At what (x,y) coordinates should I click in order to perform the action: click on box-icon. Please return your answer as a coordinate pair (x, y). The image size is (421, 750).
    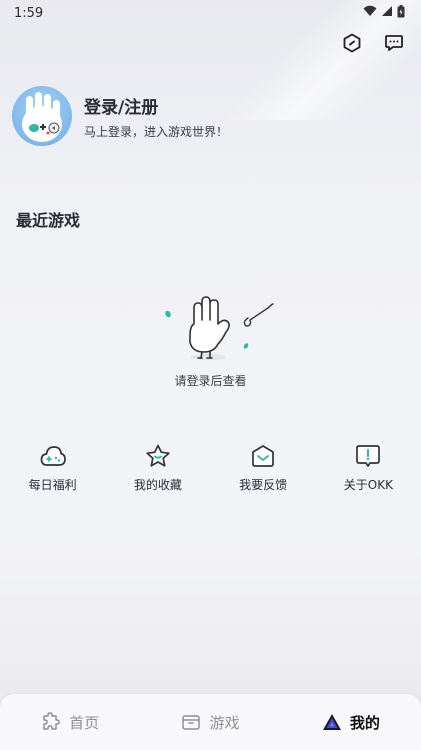
    Looking at the image, I should click on (191, 722).